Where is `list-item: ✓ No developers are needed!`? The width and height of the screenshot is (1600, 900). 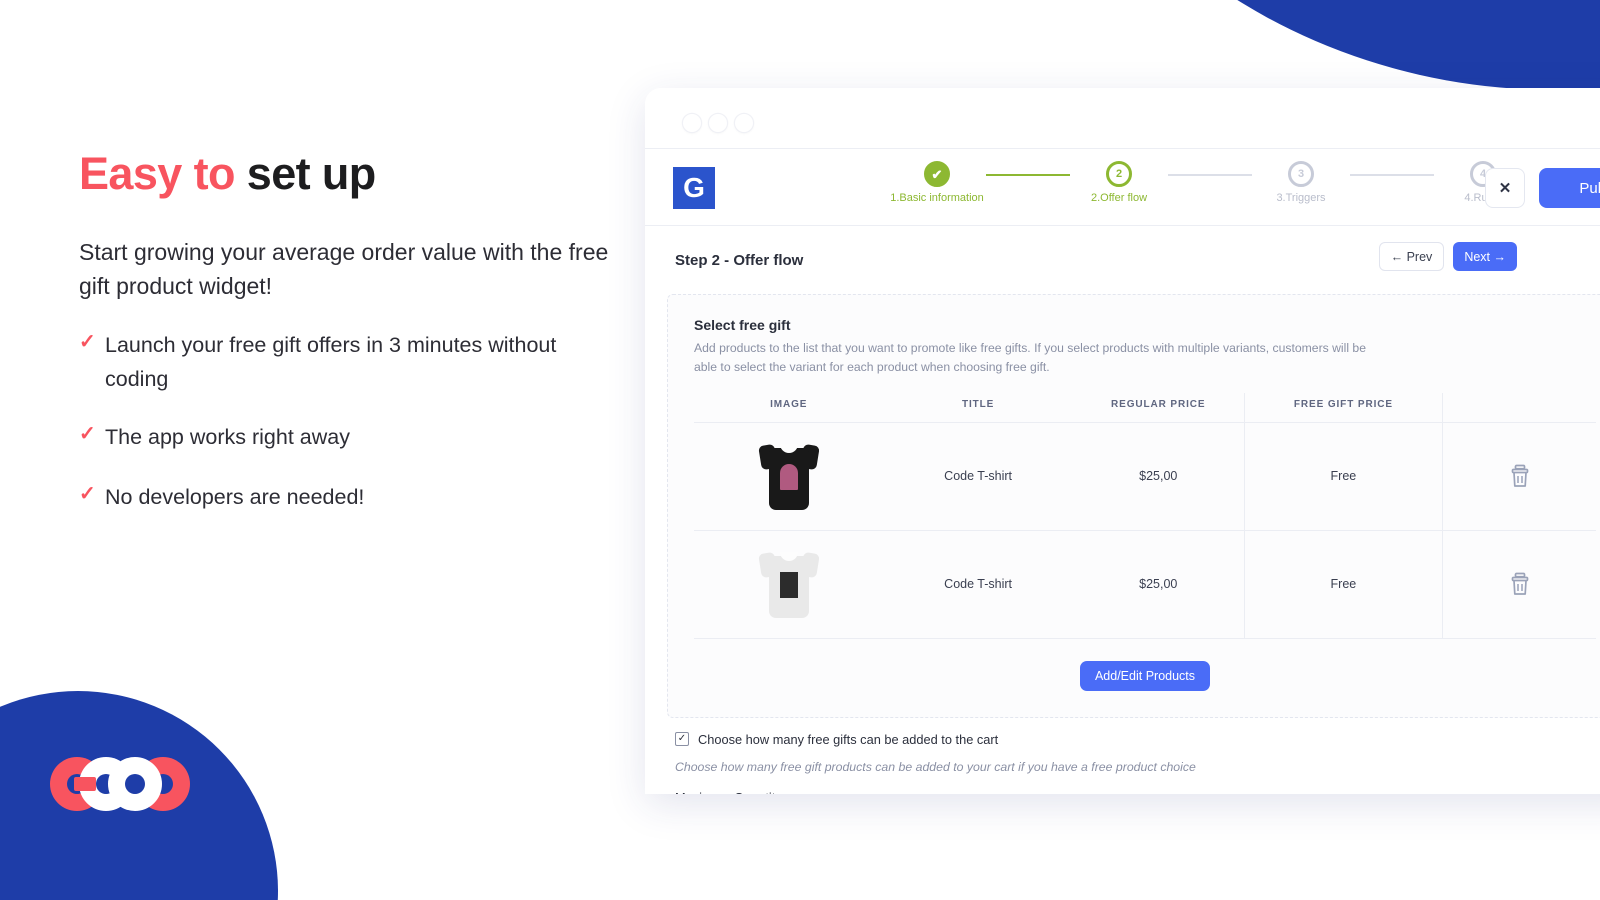 list-item: ✓ No developers are needed! is located at coordinates (344, 497).